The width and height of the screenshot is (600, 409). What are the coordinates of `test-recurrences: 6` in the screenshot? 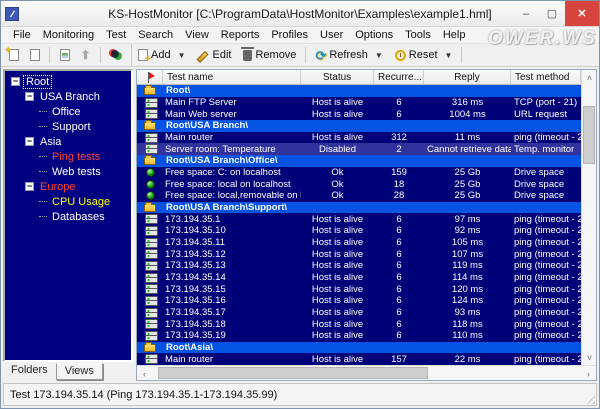 It's located at (399, 219).